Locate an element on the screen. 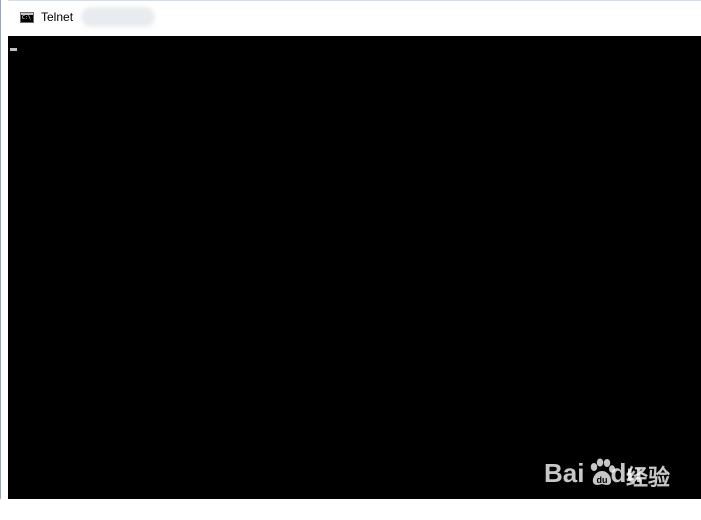  paw-icon: du is located at coordinates (602, 471).